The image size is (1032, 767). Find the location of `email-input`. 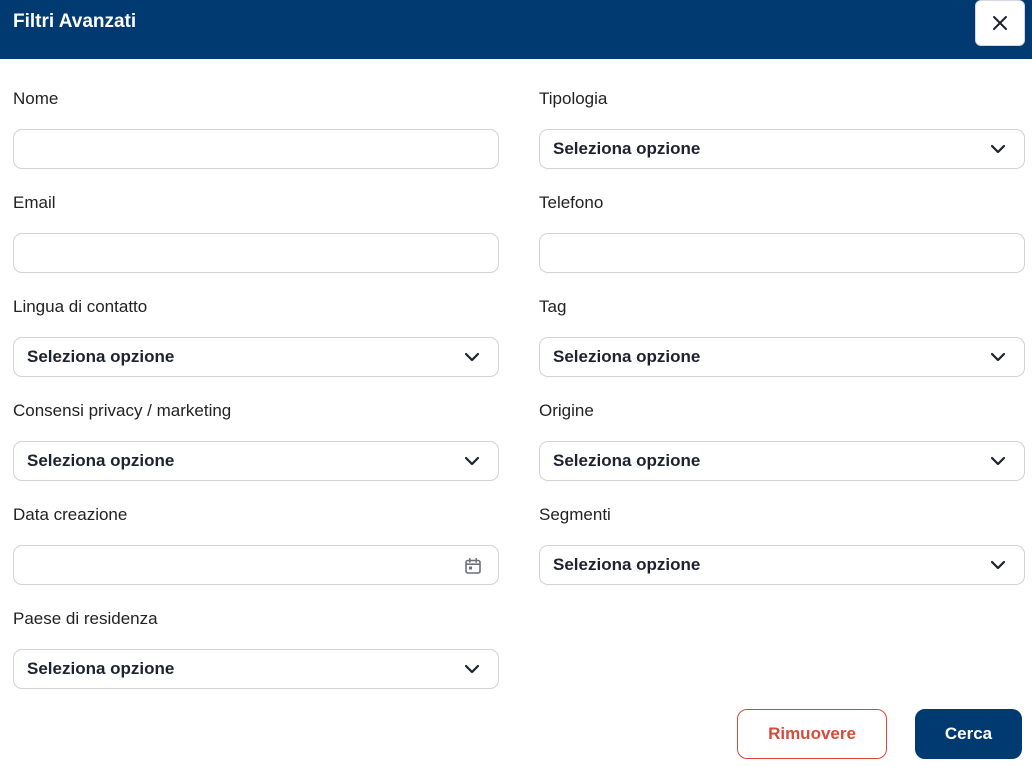

email-input is located at coordinates (256, 253).